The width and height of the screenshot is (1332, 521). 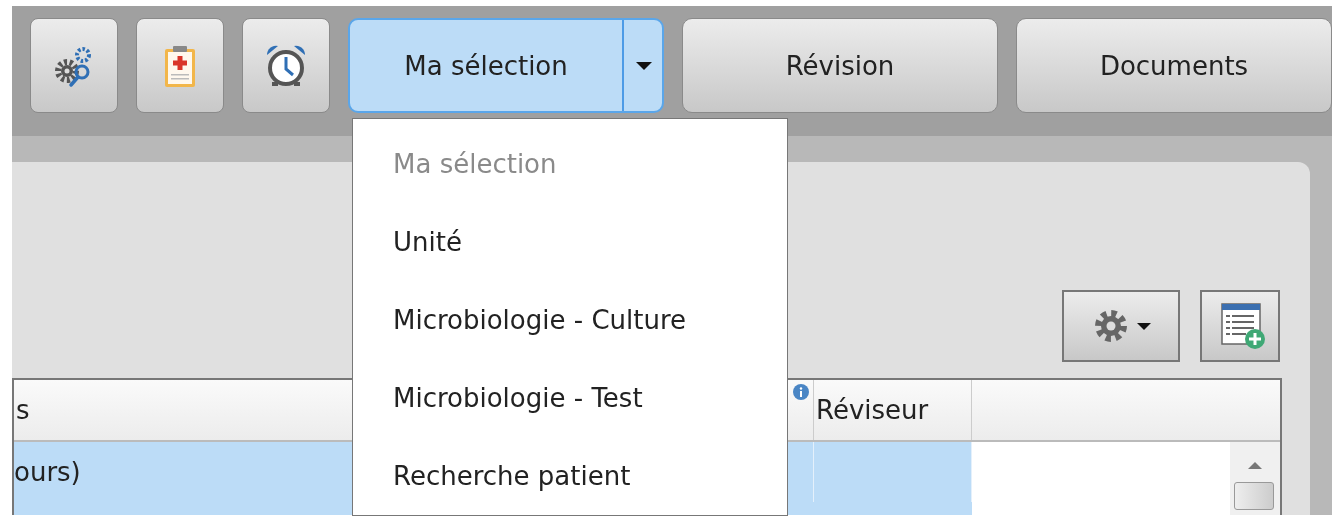 I want to click on table-cell: ours), so click(x=47, y=472).